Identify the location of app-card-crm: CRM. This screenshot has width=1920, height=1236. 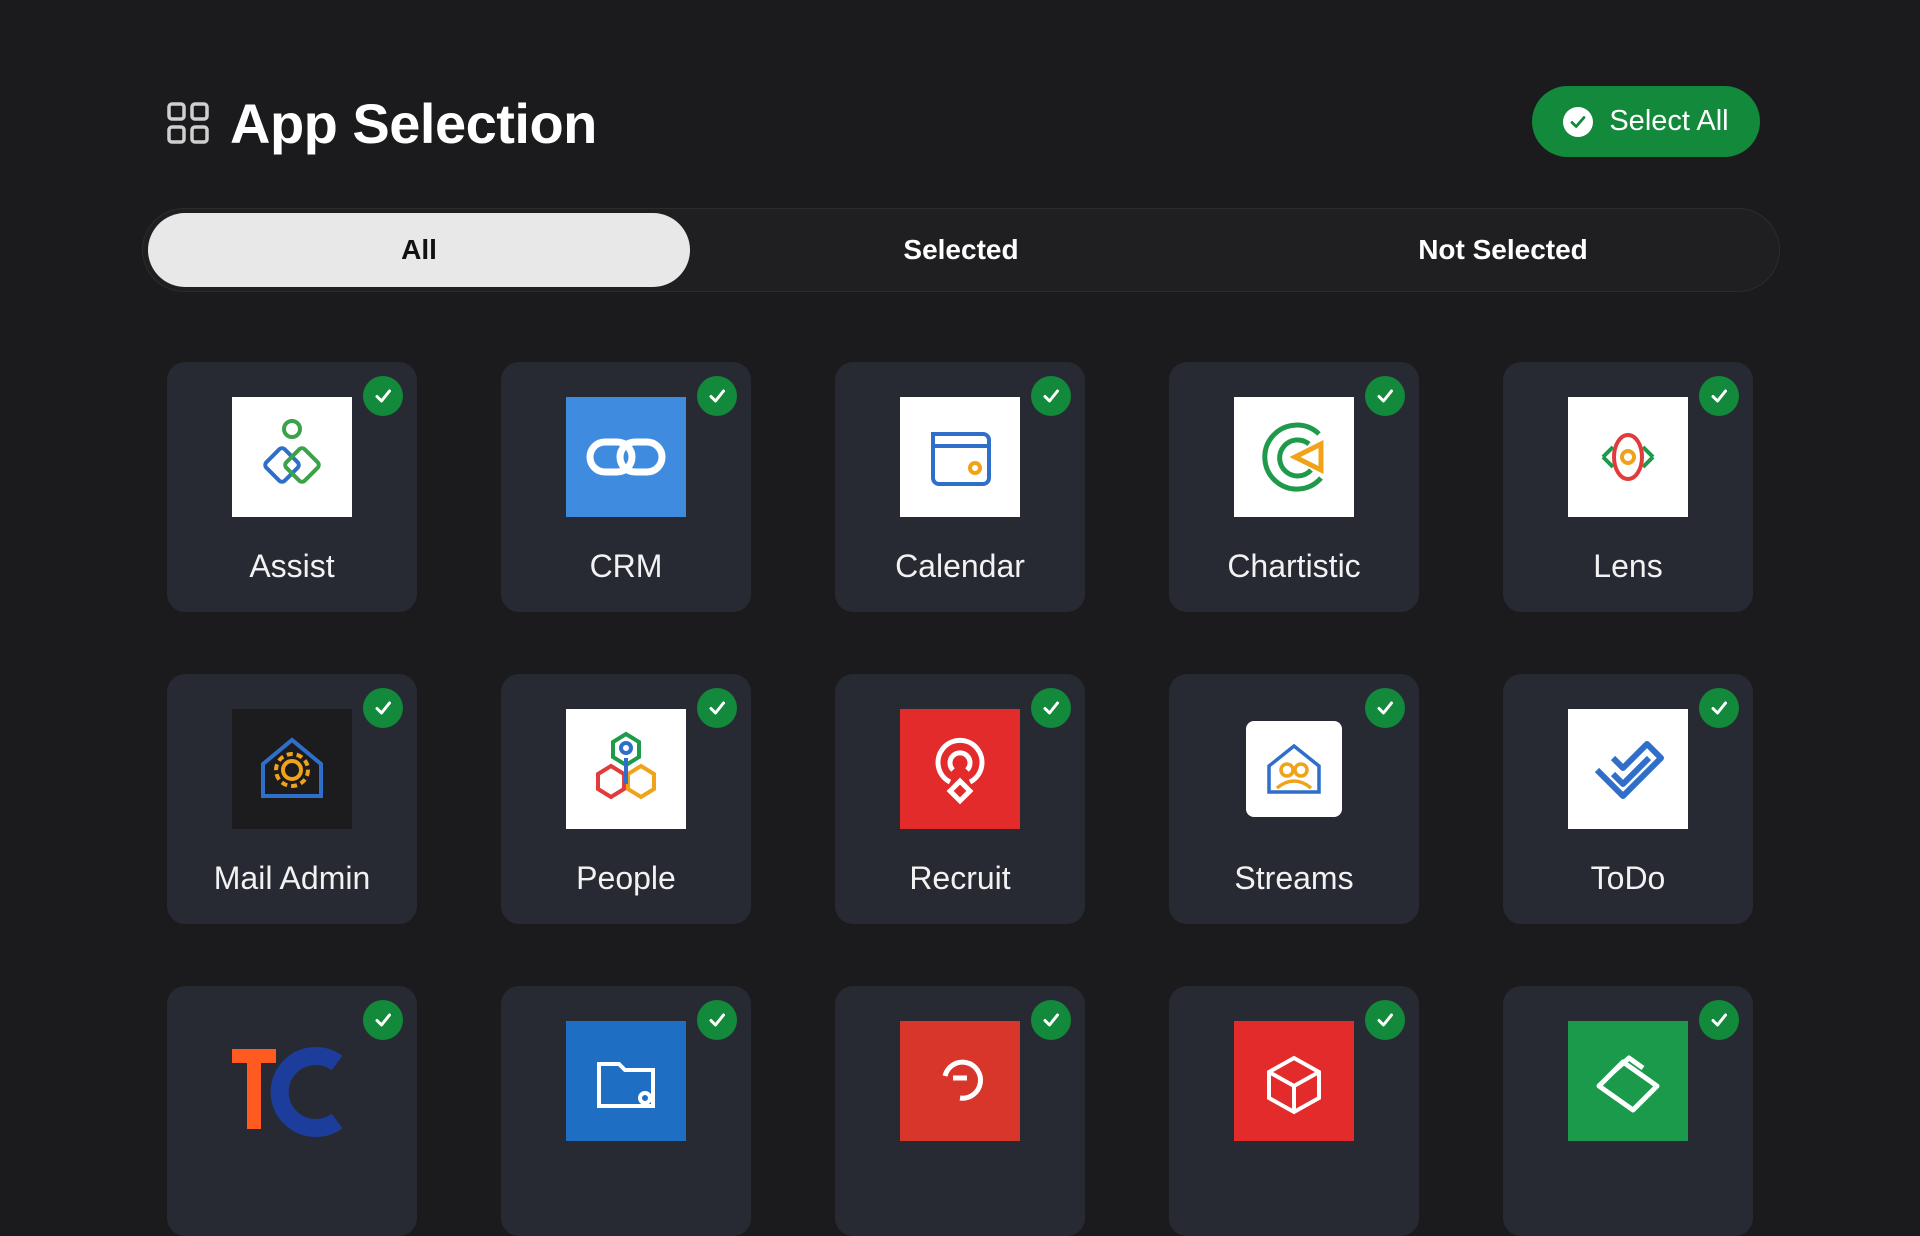
(626, 487).